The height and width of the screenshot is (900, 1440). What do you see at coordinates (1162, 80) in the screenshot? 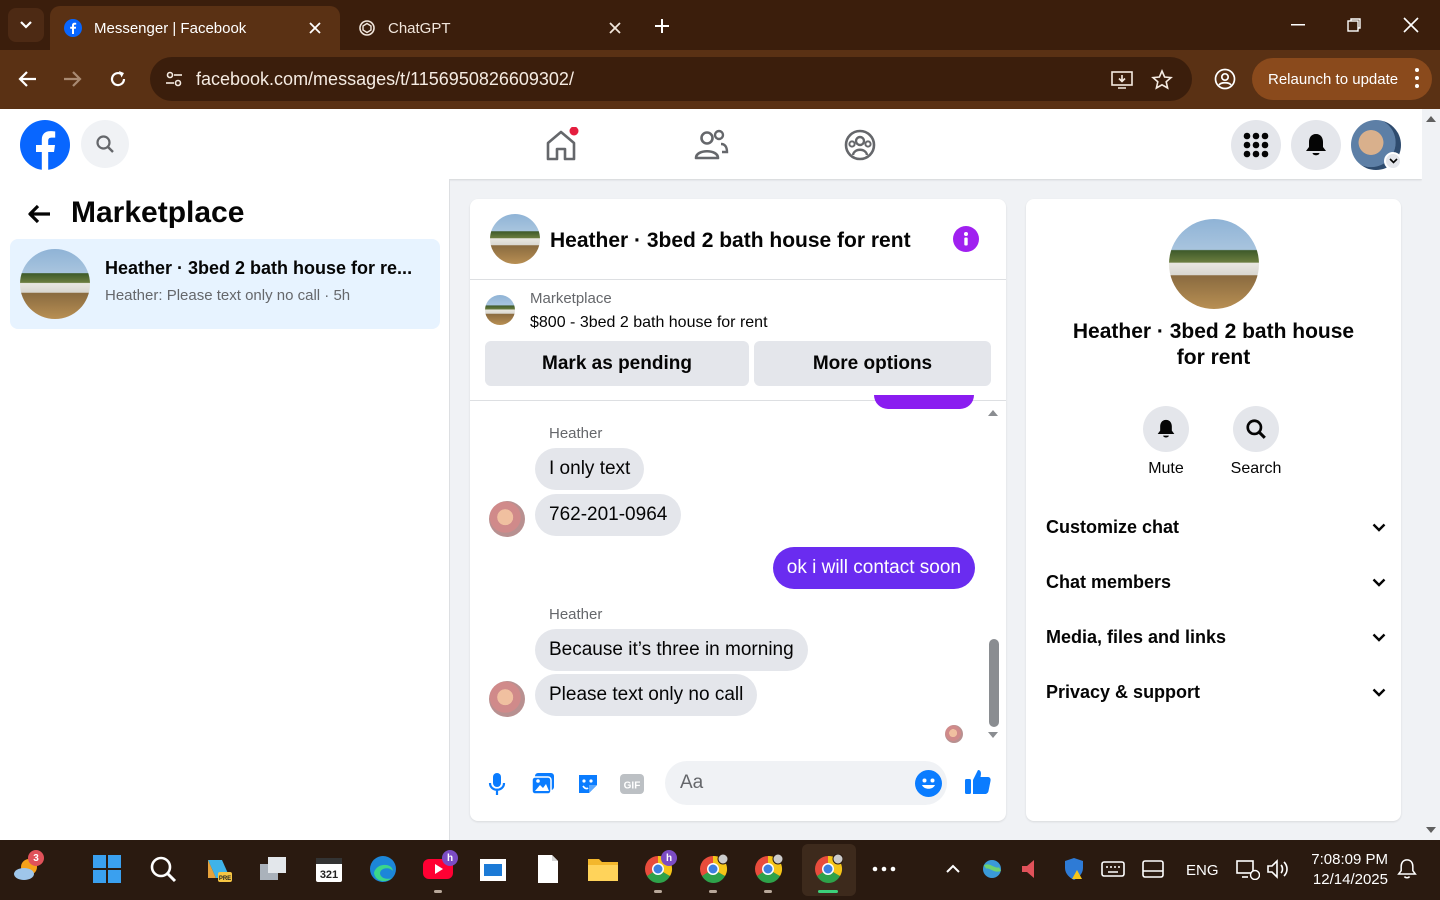
I see `bookmark-star-icon` at bounding box center [1162, 80].